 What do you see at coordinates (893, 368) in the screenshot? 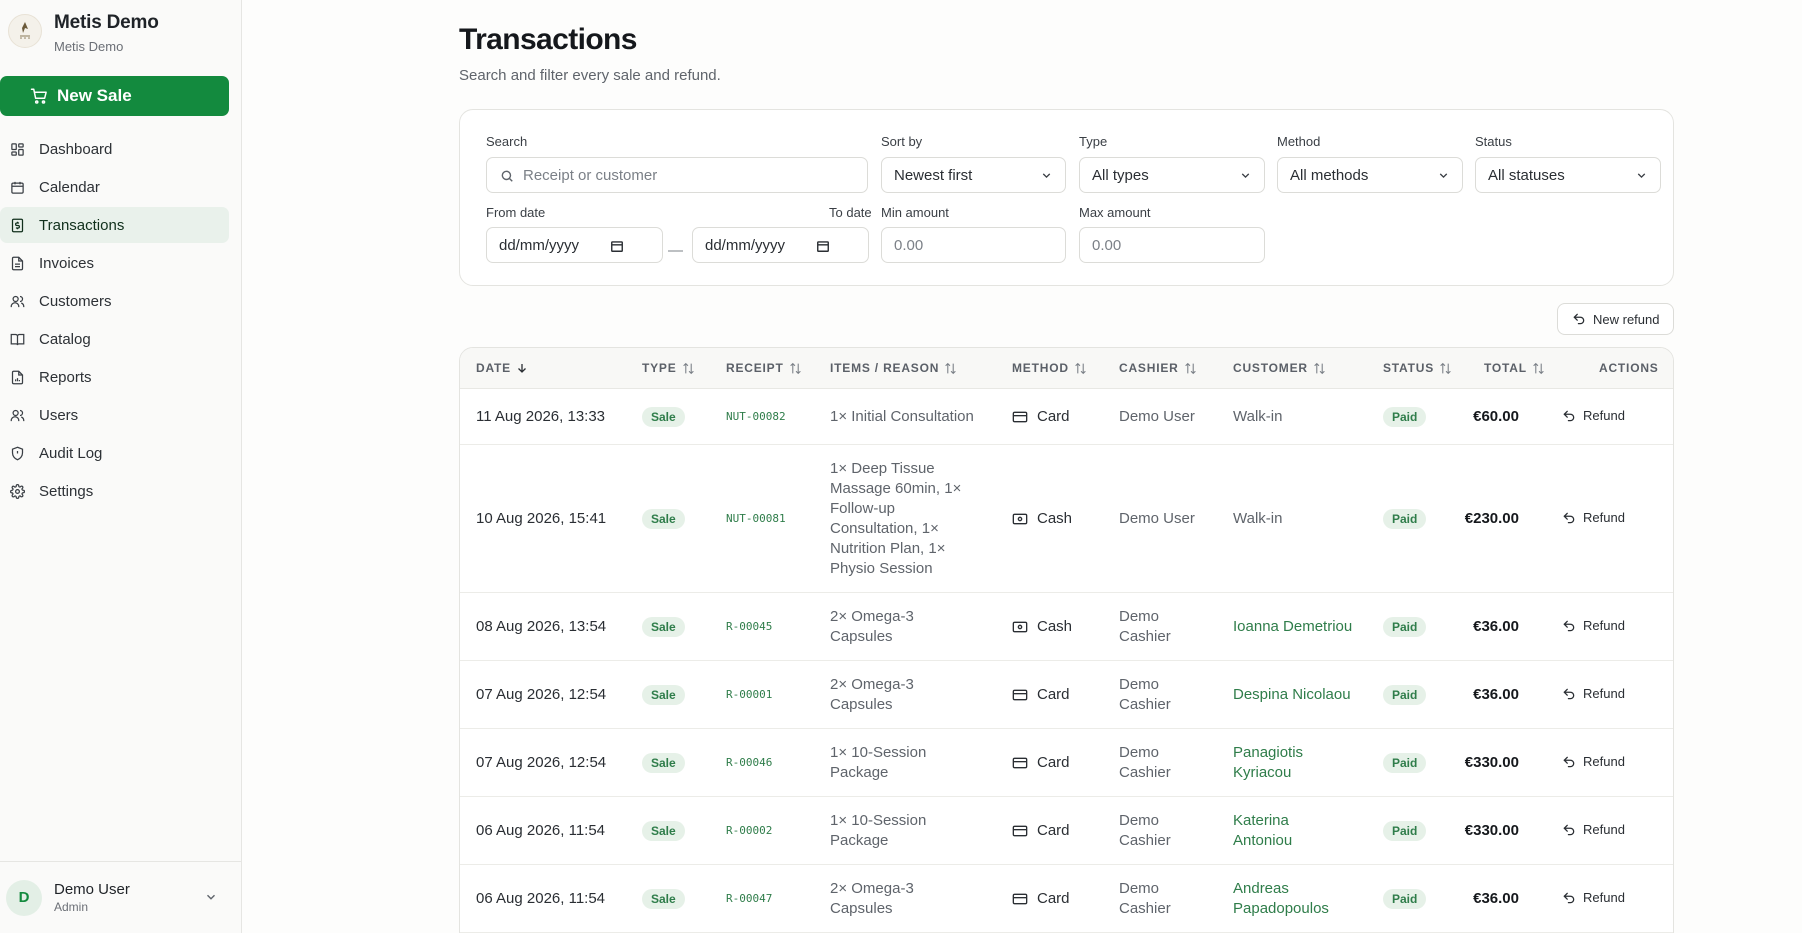
I see `column-header-items: ITEMS / REASON` at bounding box center [893, 368].